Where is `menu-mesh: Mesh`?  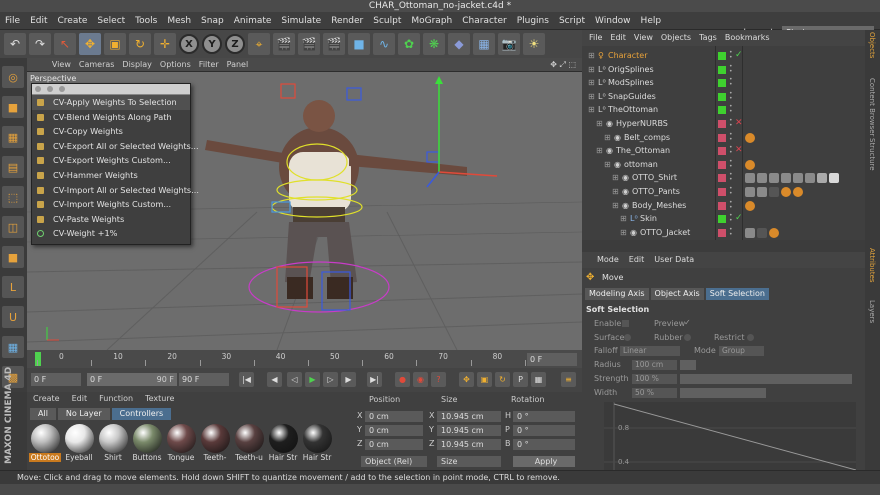 menu-mesh: Mesh is located at coordinates (179, 21).